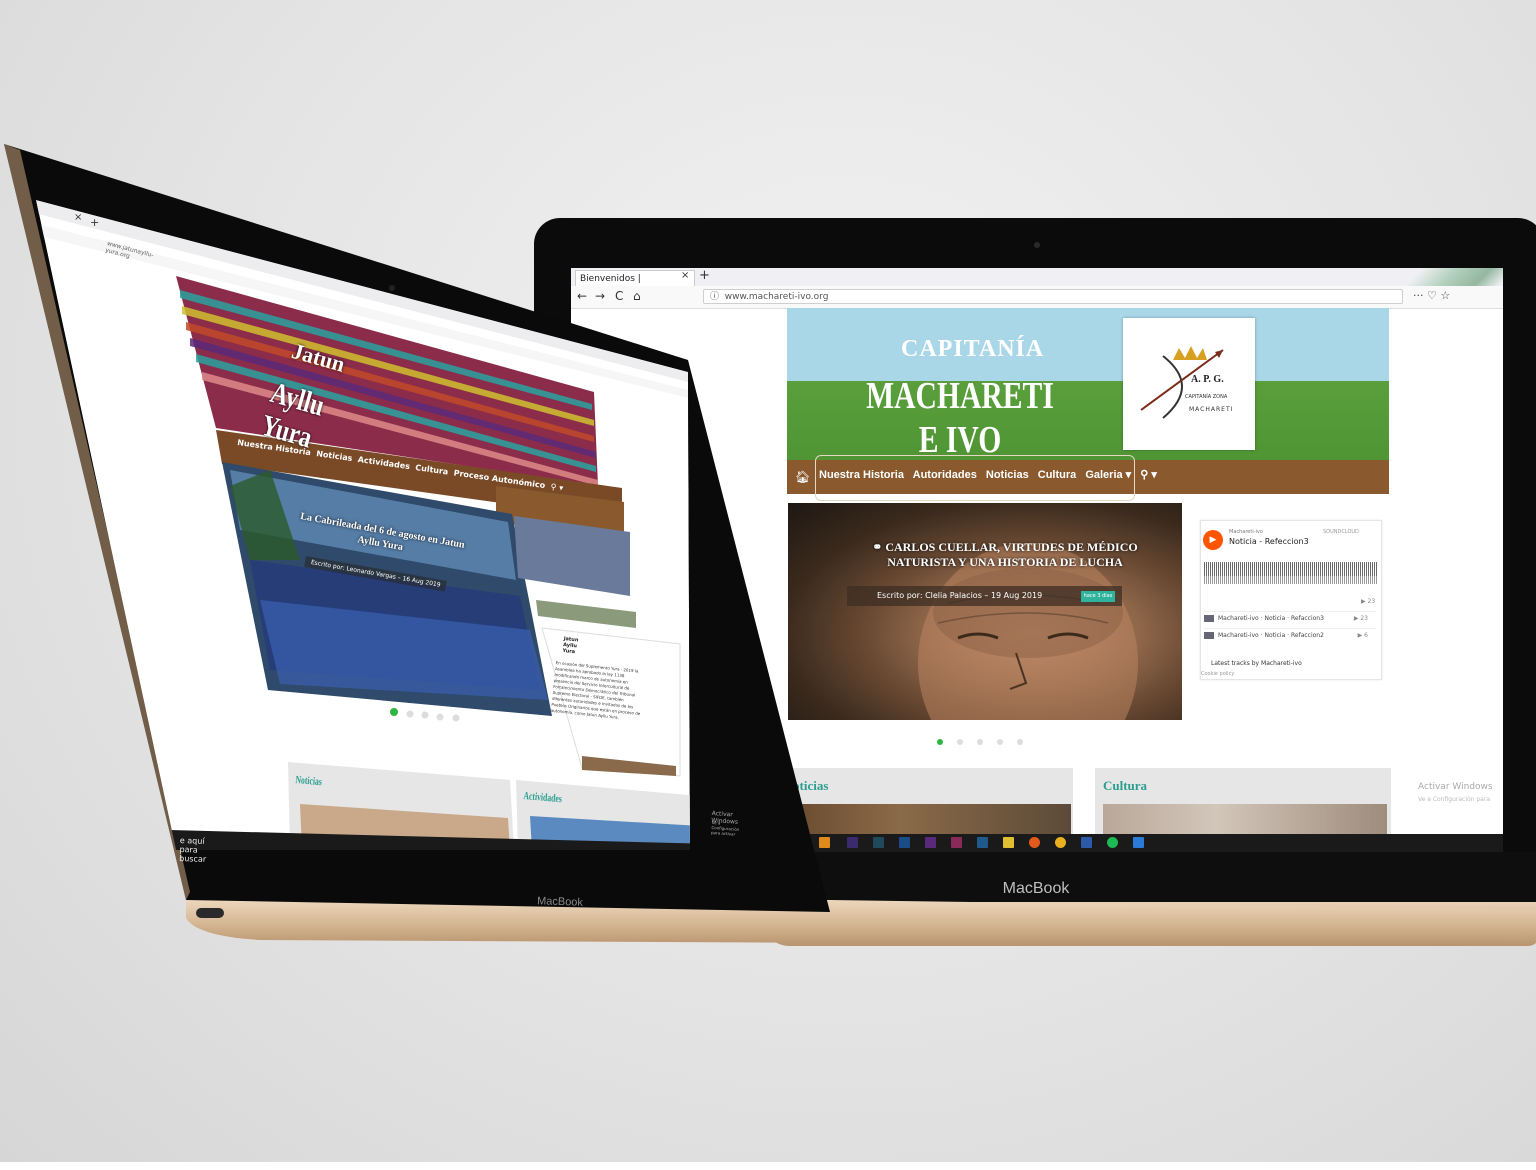 Image resolution: width=1536 pixels, height=1170 pixels. I want to click on left-tab-close-icon: ×, so click(78, 217).